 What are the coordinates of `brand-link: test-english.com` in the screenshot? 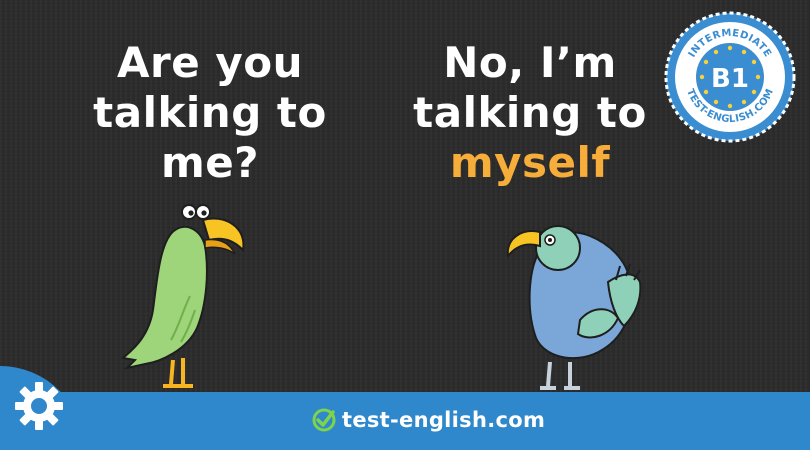 It's located at (428, 420).